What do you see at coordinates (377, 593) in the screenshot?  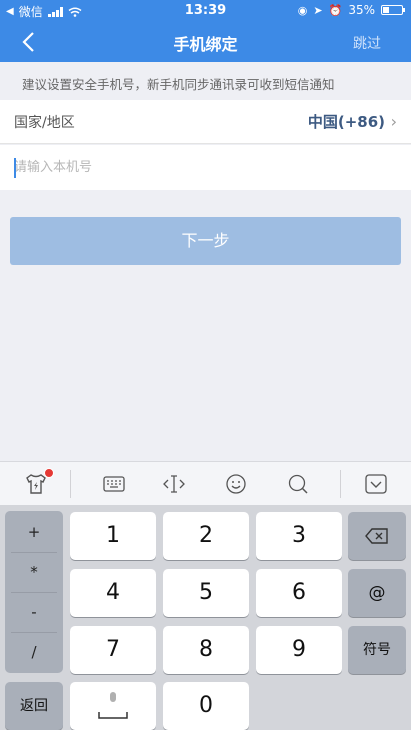 I see `at-key: @` at bounding box center [377, 593].